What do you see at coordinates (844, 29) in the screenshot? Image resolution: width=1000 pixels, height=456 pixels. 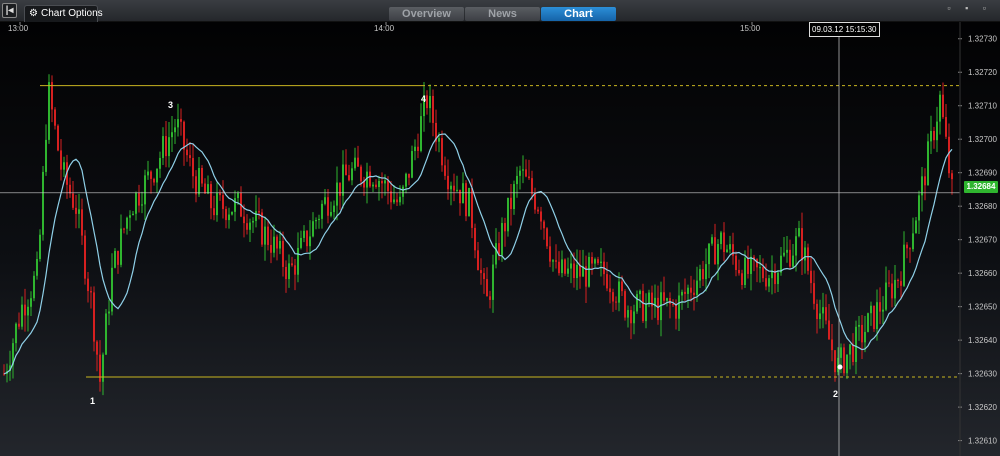 I see `crosshair-time-label: 09.03.12 15:15:30` at bounding box center [844, 29].